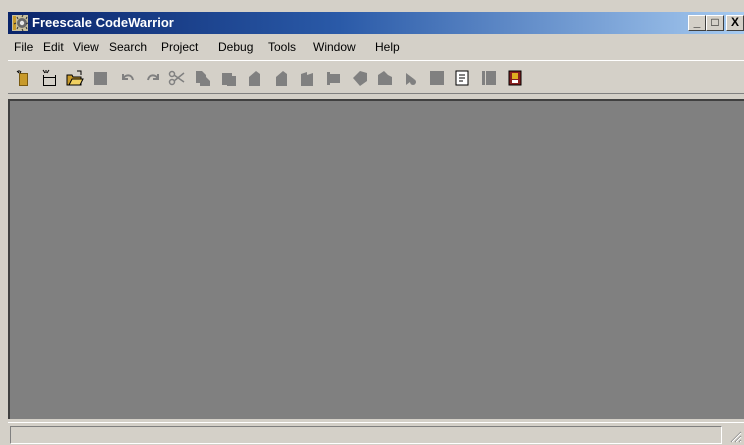 The image size is (744, 445). Describe the element at coordinates (715, 23) in the screenshot. I see `maximize-button: □` at that location.